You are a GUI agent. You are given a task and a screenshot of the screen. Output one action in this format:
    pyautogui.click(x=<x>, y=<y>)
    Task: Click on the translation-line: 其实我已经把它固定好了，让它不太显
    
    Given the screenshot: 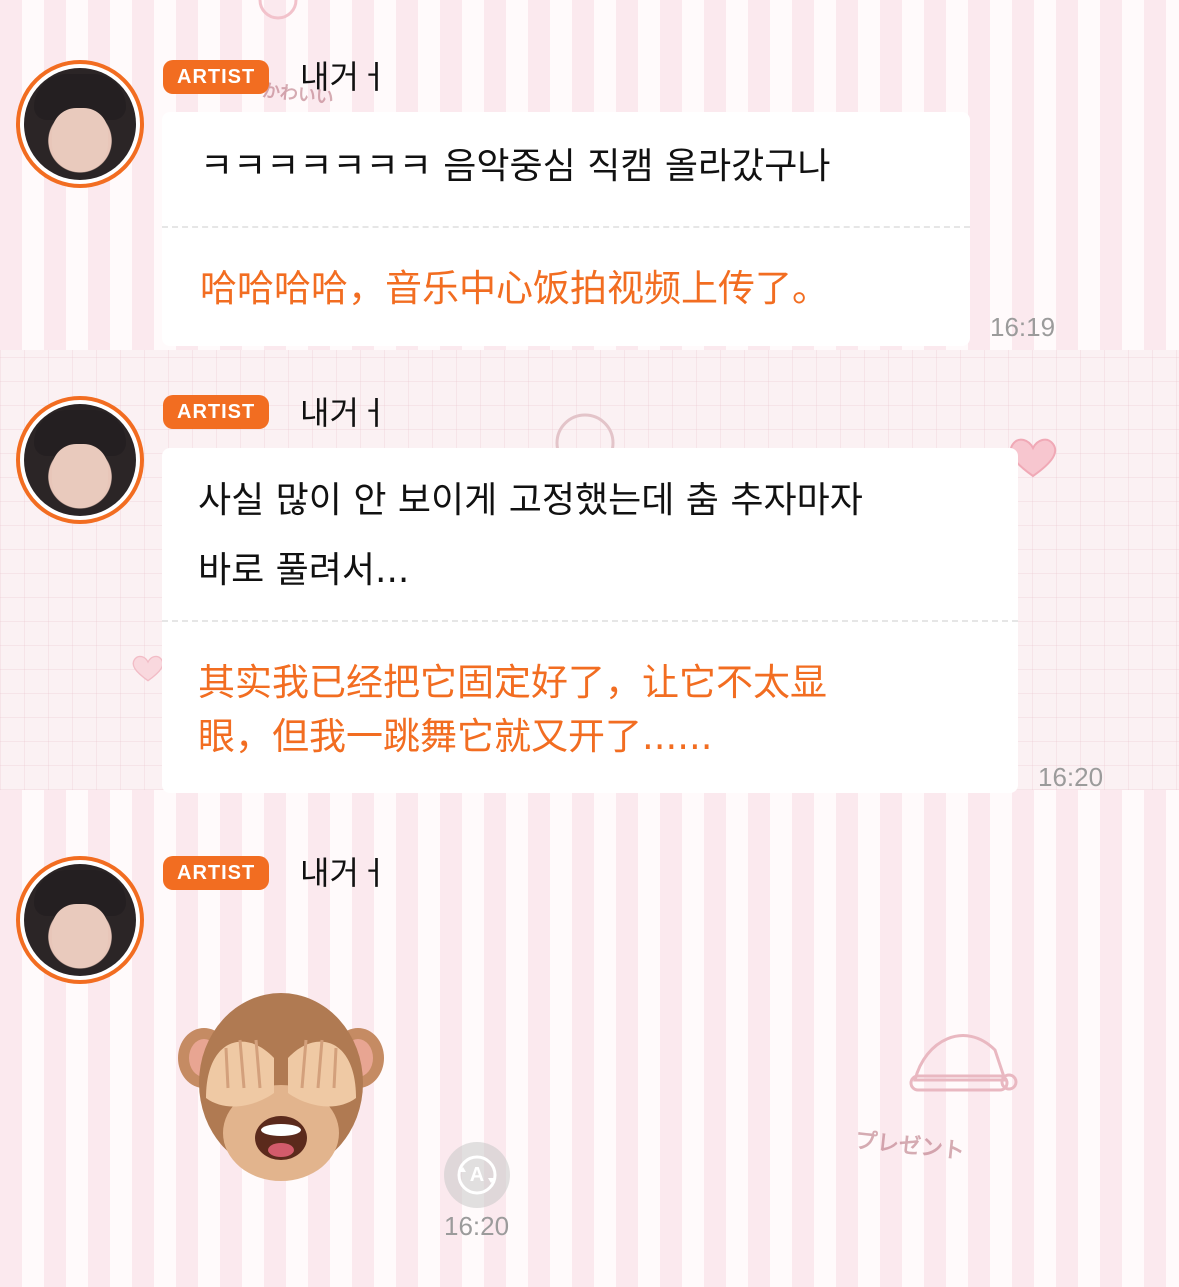 What is the action you would take?
    pyautogui.click(x=512, y=682)
    